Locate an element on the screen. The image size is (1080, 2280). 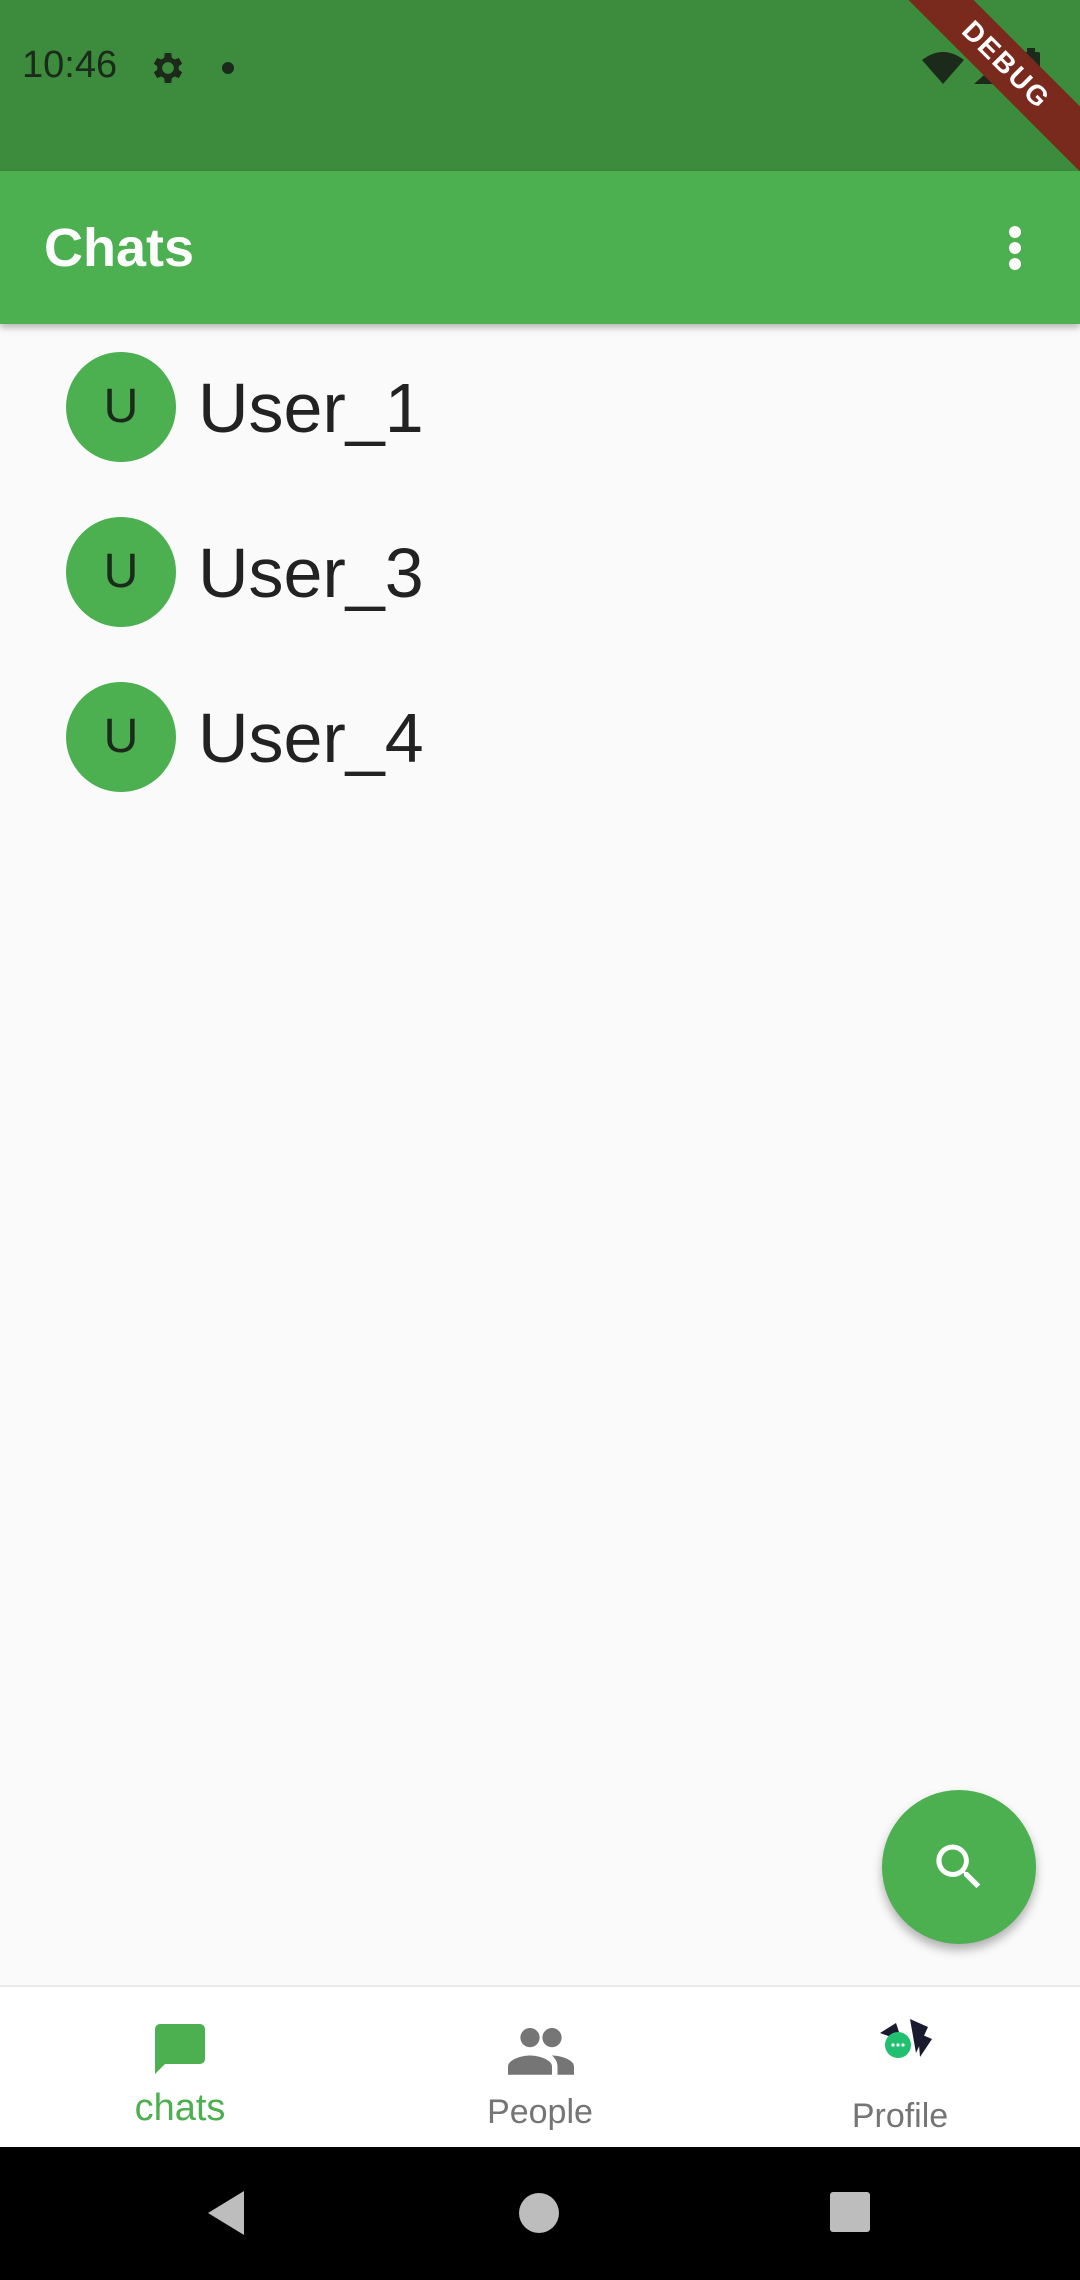
nav-item-chats: chats is located at coordinates (180, 2068).